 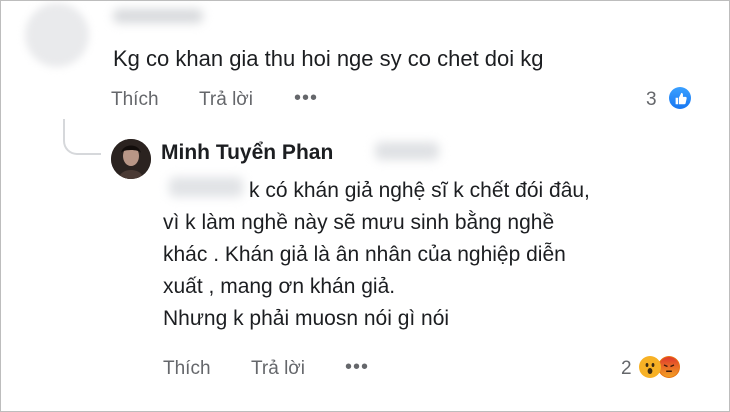 I want to click on reply-line: xuất , mang ơn khán giả., so click(x=279, y=286).